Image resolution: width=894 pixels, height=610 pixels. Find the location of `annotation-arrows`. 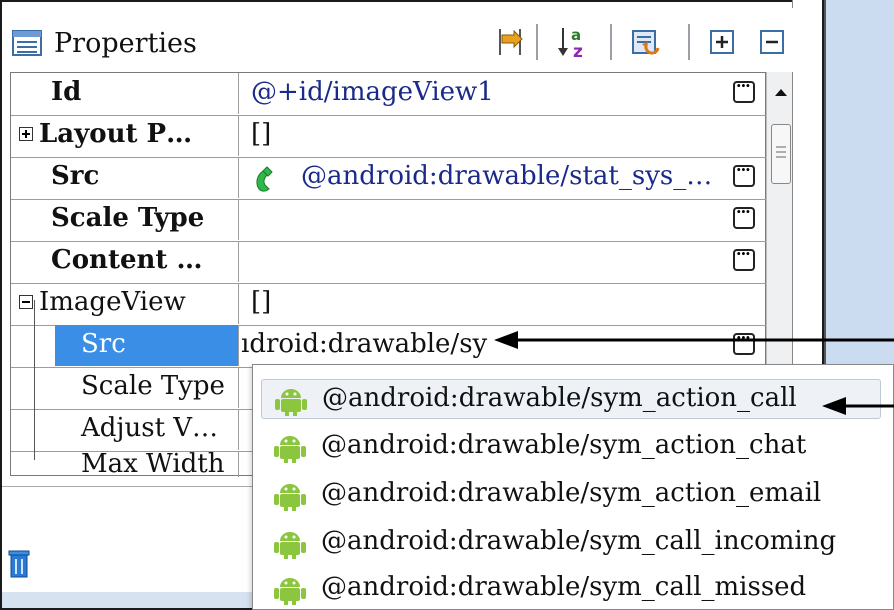

annotation-arrows is located at coordinates (694, 373).